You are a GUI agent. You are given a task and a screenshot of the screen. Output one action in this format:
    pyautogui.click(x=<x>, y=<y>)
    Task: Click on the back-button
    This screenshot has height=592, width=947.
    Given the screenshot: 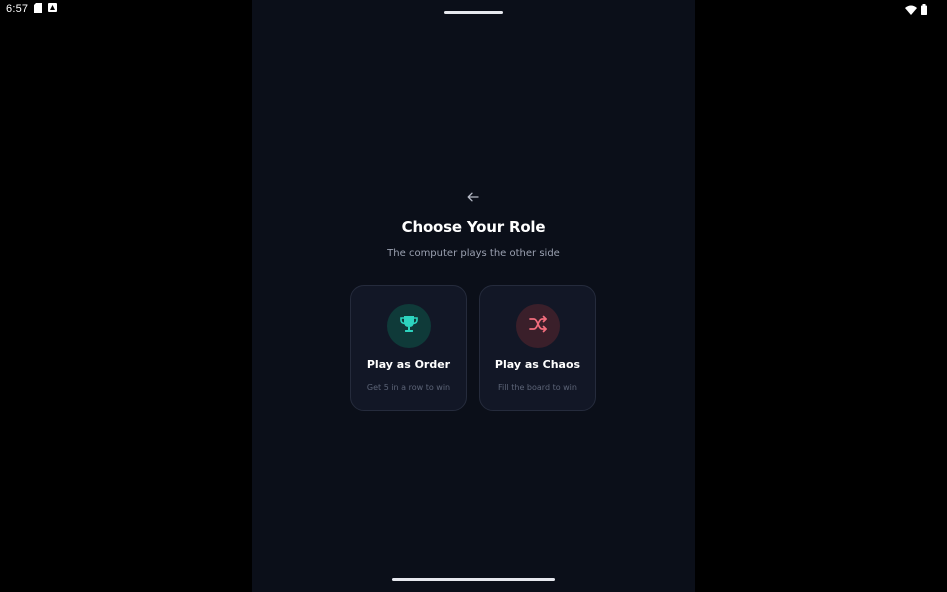 What is the action you would take?
    pyautogui.click(x=473, y=196)
    